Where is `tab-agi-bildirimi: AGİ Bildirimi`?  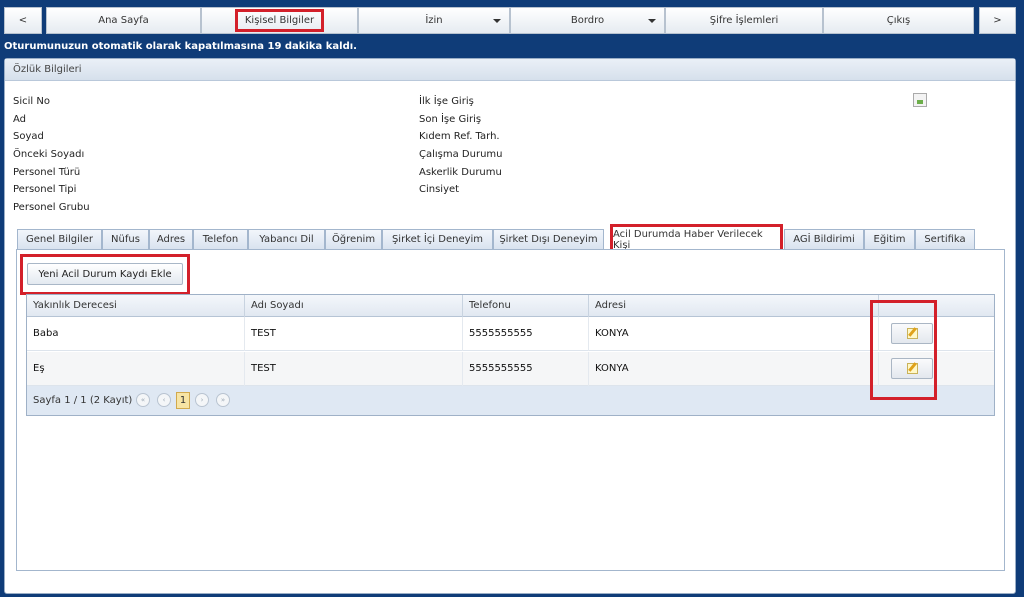 tab-agi-bildirimi: AGİ Bildirimi is located at coordinates (824, 239).